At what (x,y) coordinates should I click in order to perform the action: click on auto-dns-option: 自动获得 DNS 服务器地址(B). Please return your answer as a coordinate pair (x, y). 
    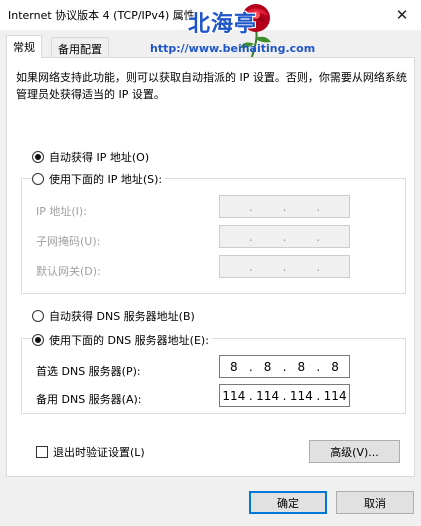
    Looking at the image, I should click on (113, 316).